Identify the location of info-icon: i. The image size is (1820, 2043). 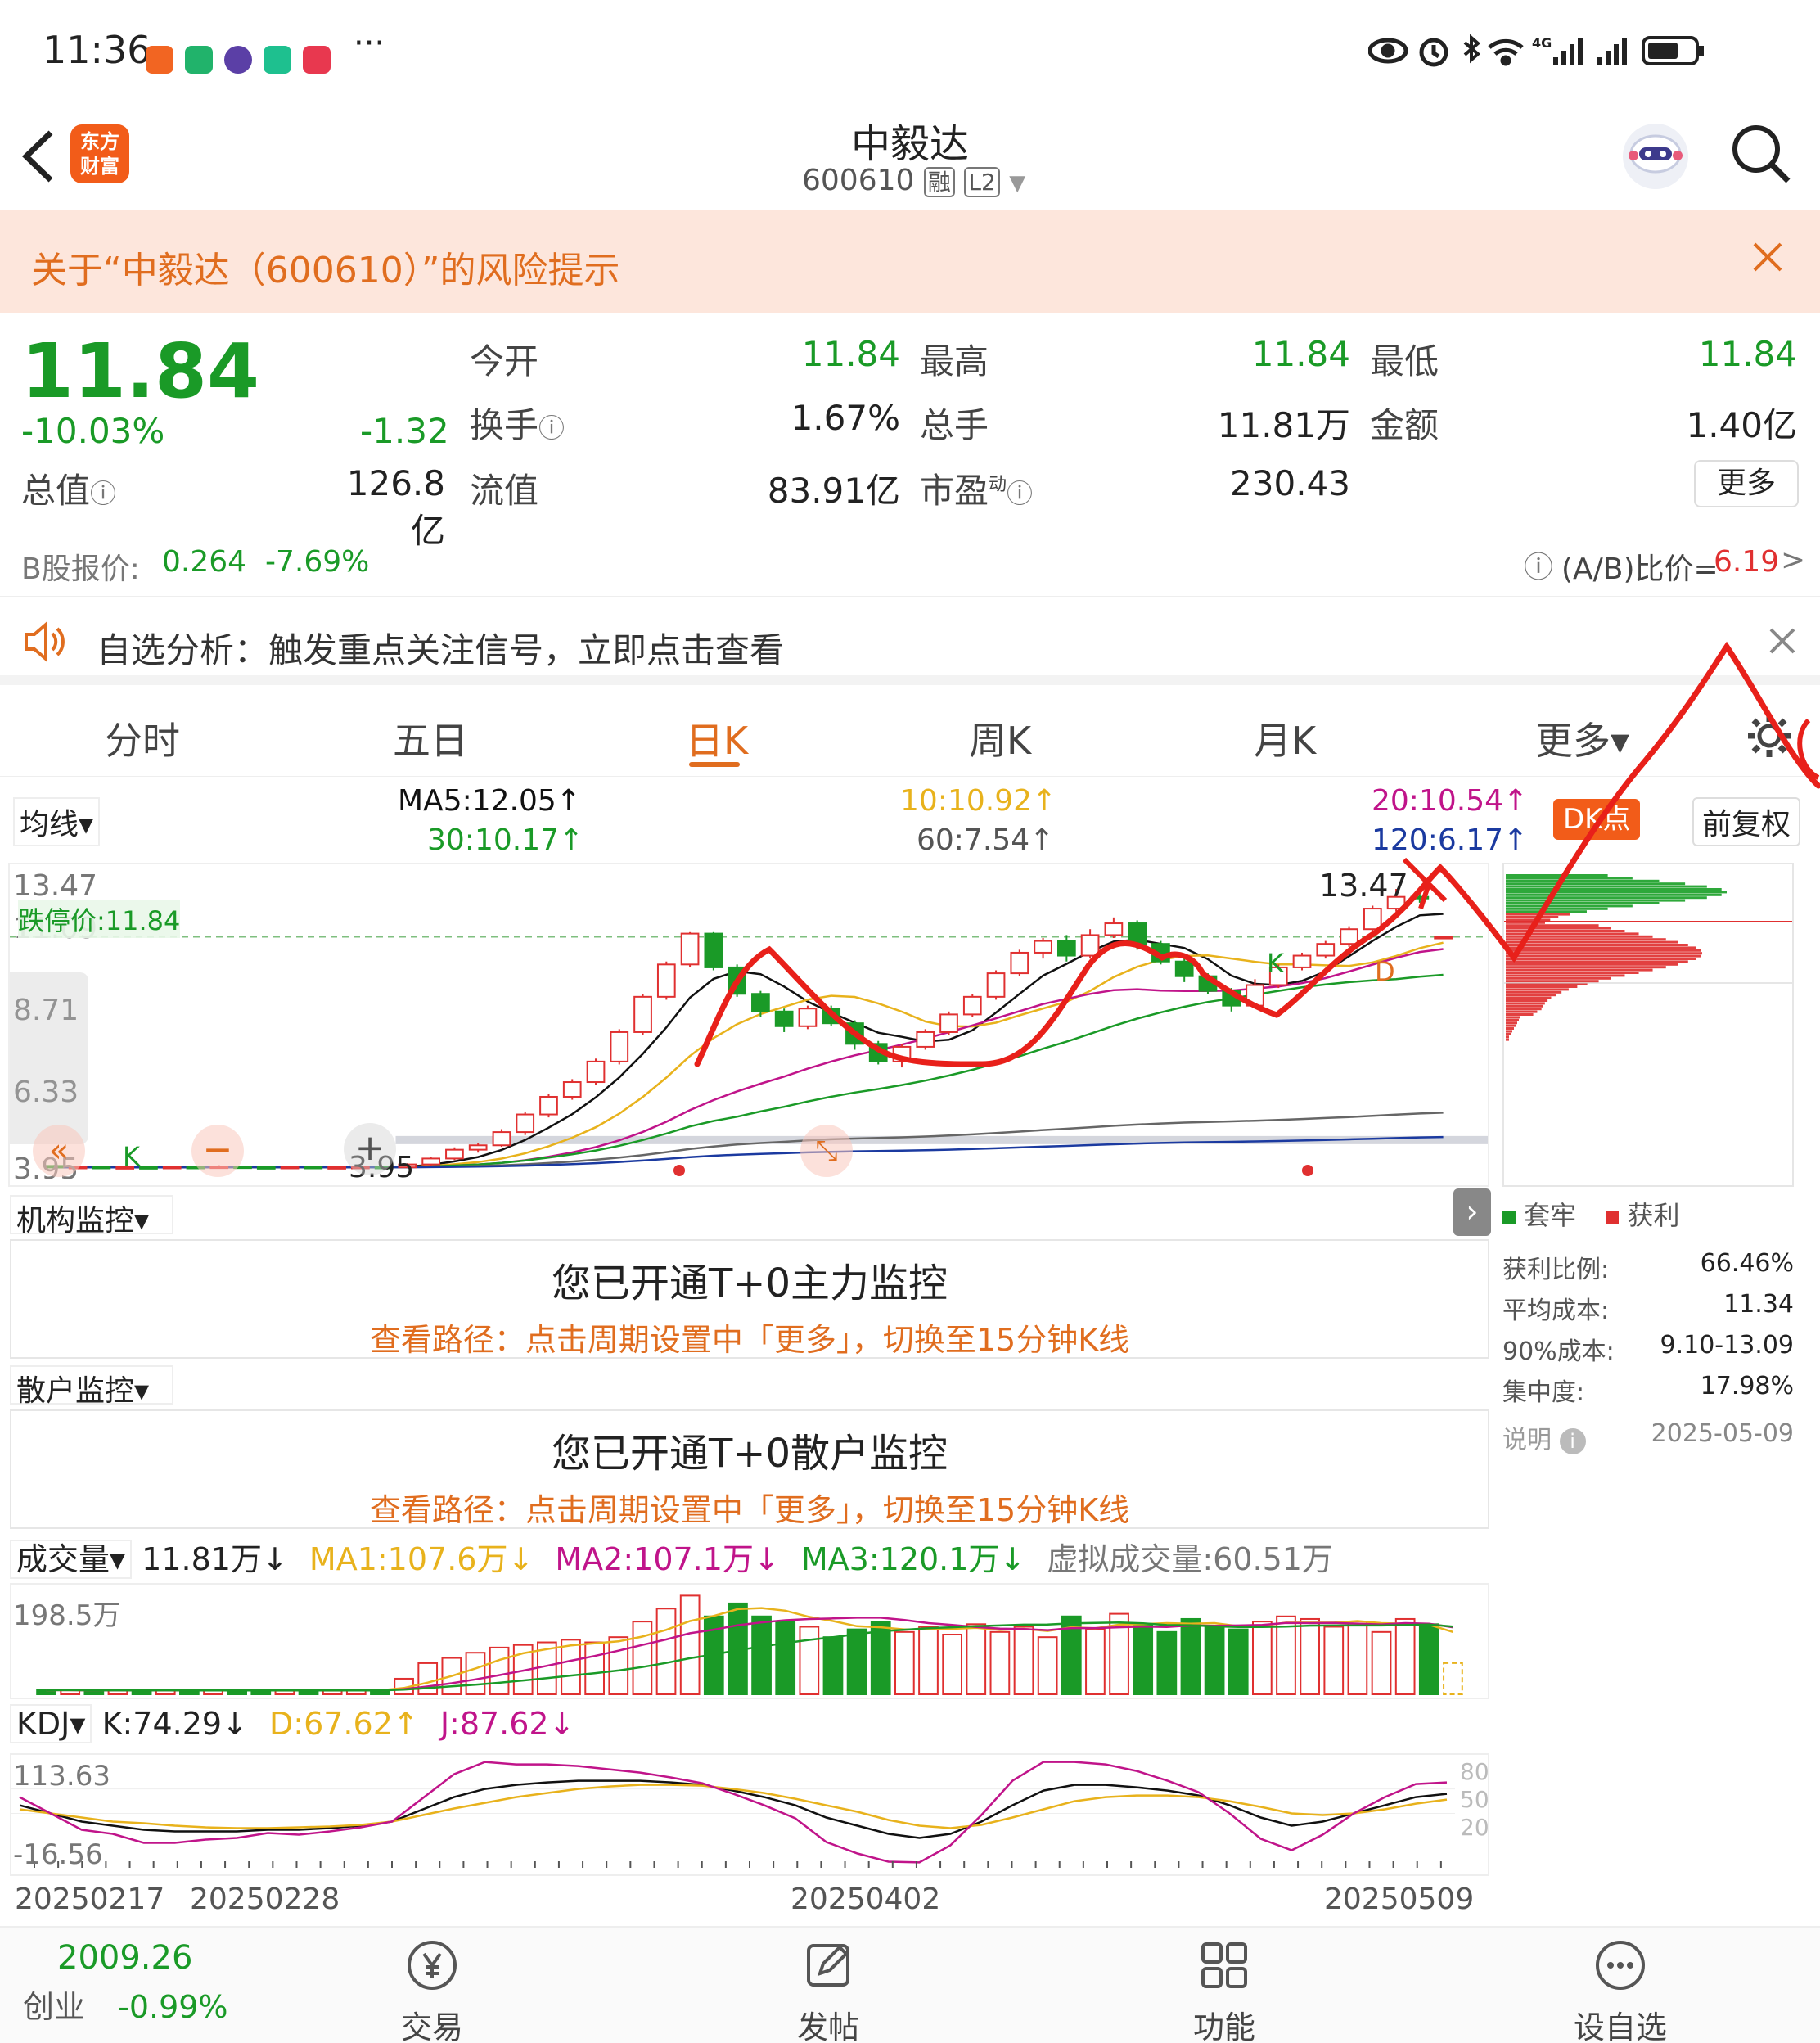
(1573, 1441).